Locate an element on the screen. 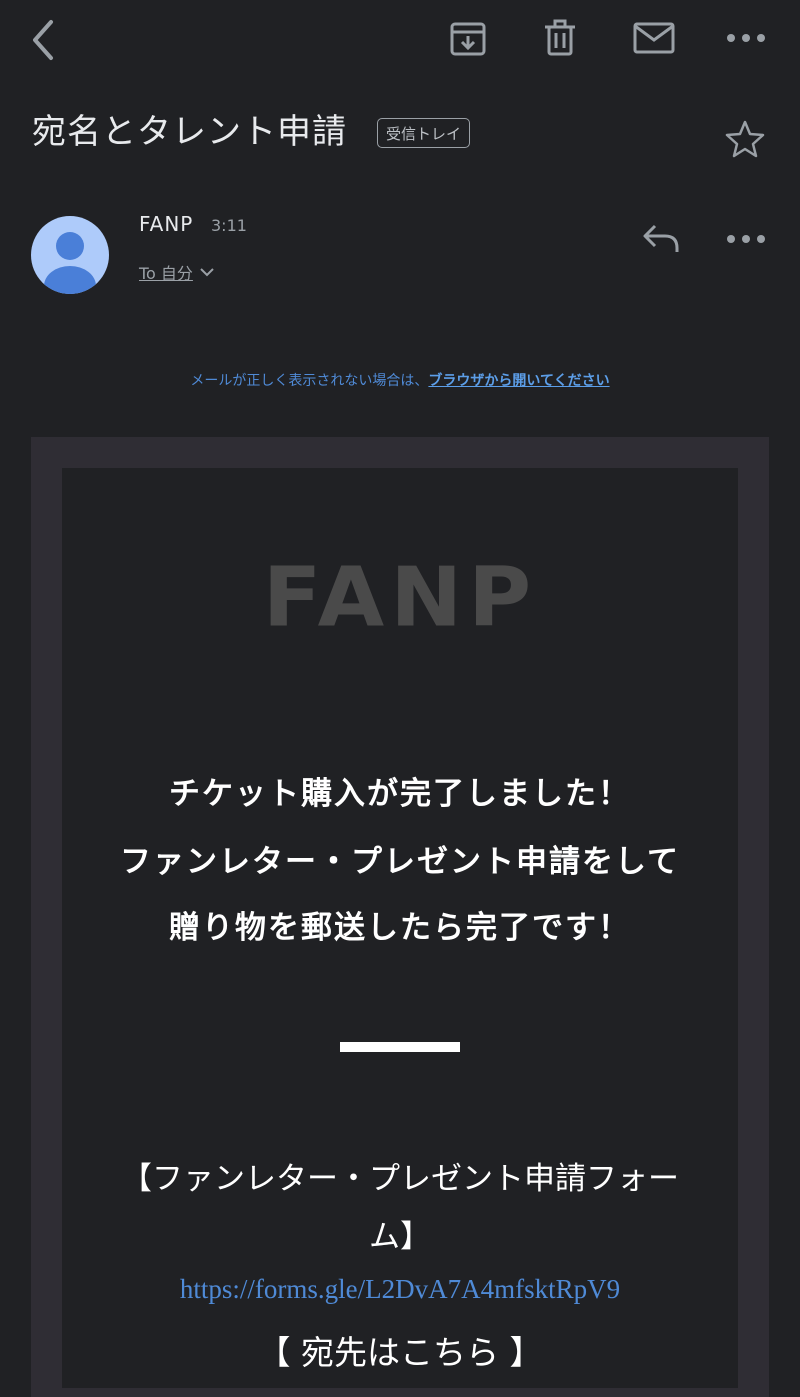 The width and height of the screenshot is (800, 1397). email-subject: 宛名とタレント申請 is located at coordinates (189, 132).